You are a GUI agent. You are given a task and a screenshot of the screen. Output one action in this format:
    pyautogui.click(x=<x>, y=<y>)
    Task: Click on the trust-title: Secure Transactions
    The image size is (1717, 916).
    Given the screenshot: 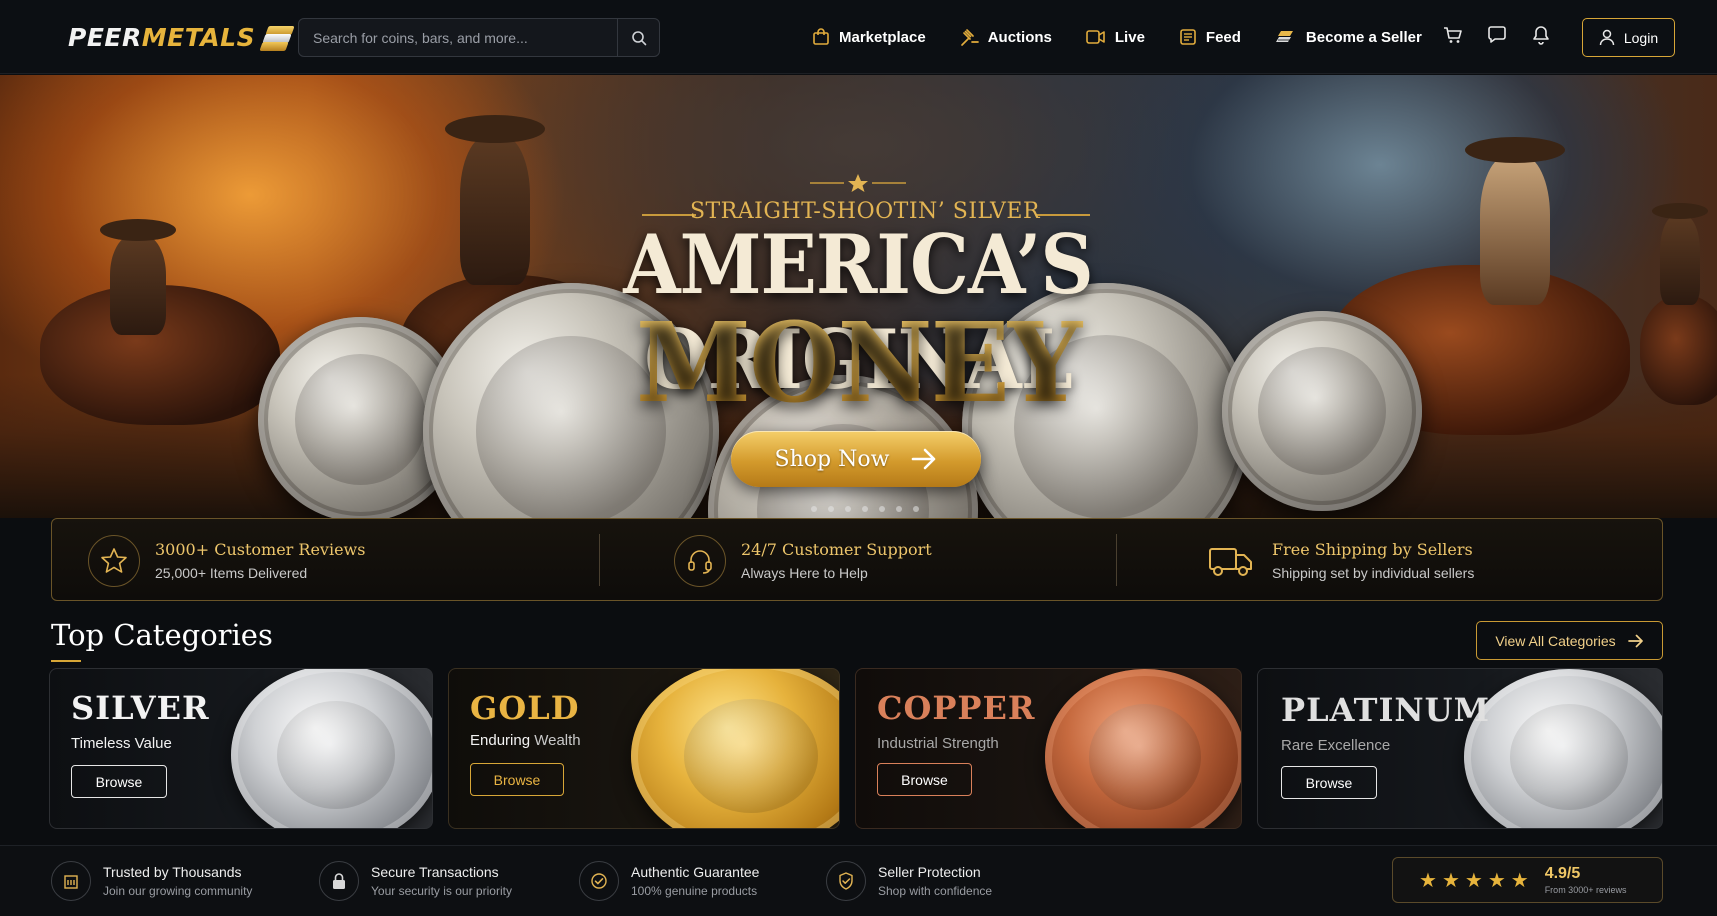 What is the action you would take?
    pyautogui.click(x=435, y=872)
    